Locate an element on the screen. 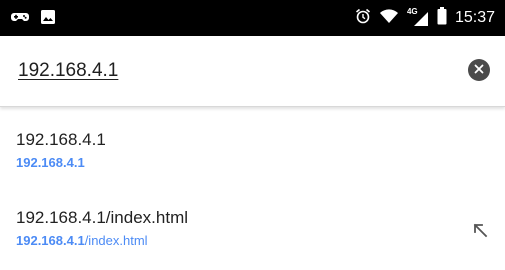 Image resolution: width=505 pixels, height=270 pixels. suggestion-url: 192.168.4.1/index.html is located at coordinates (82, 240).